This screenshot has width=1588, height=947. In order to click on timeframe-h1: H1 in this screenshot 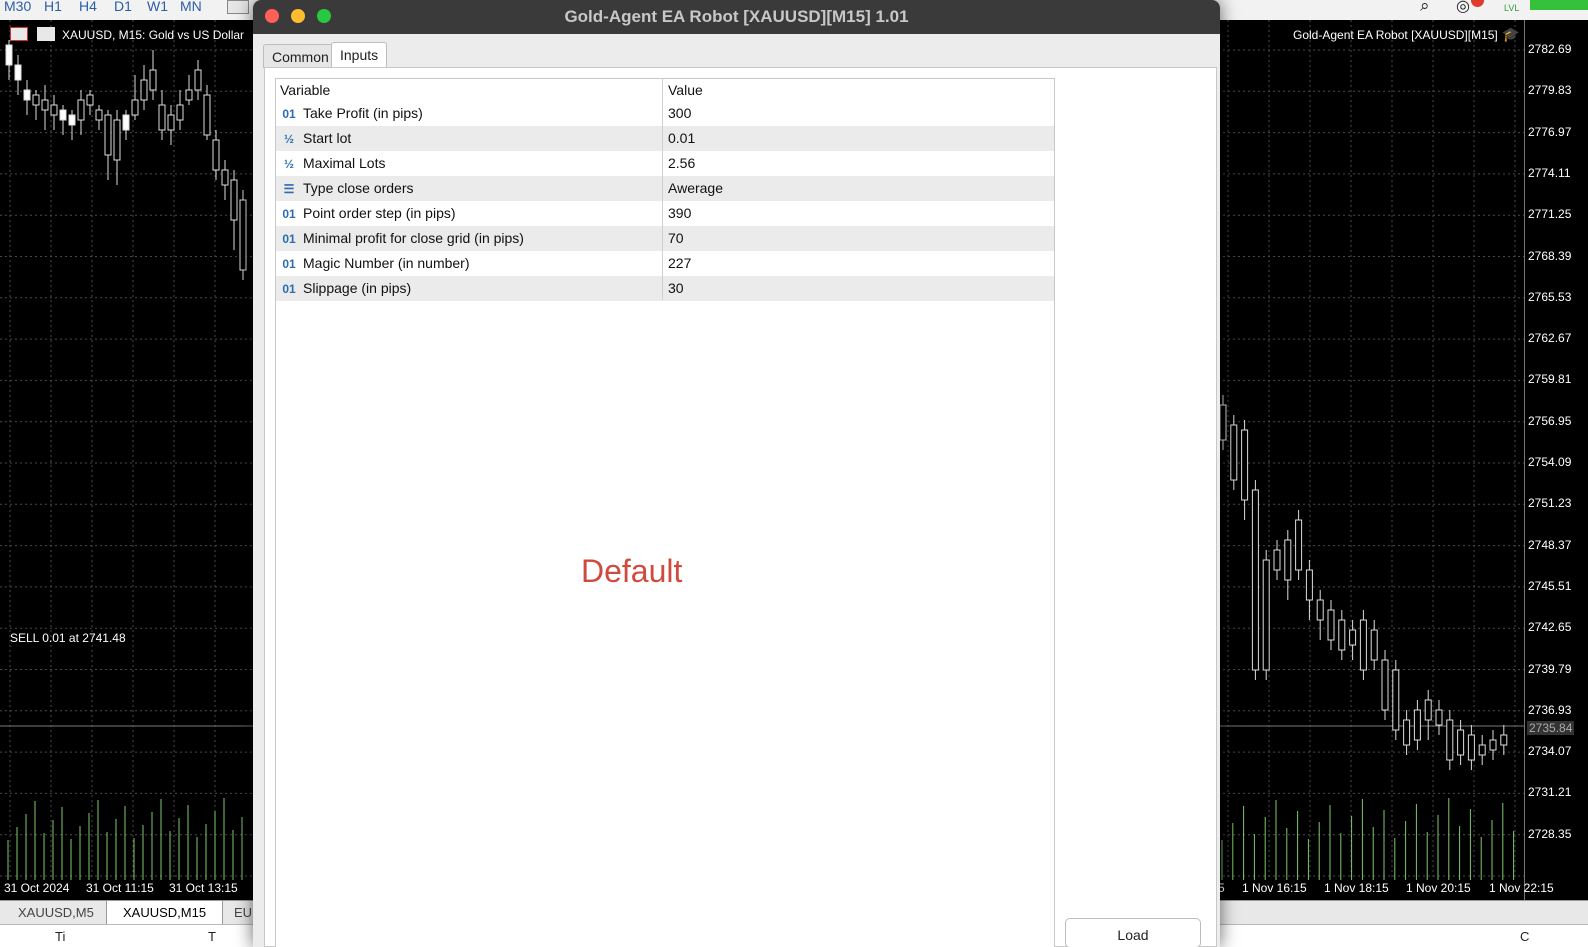, I will do `click(53, 6)`.